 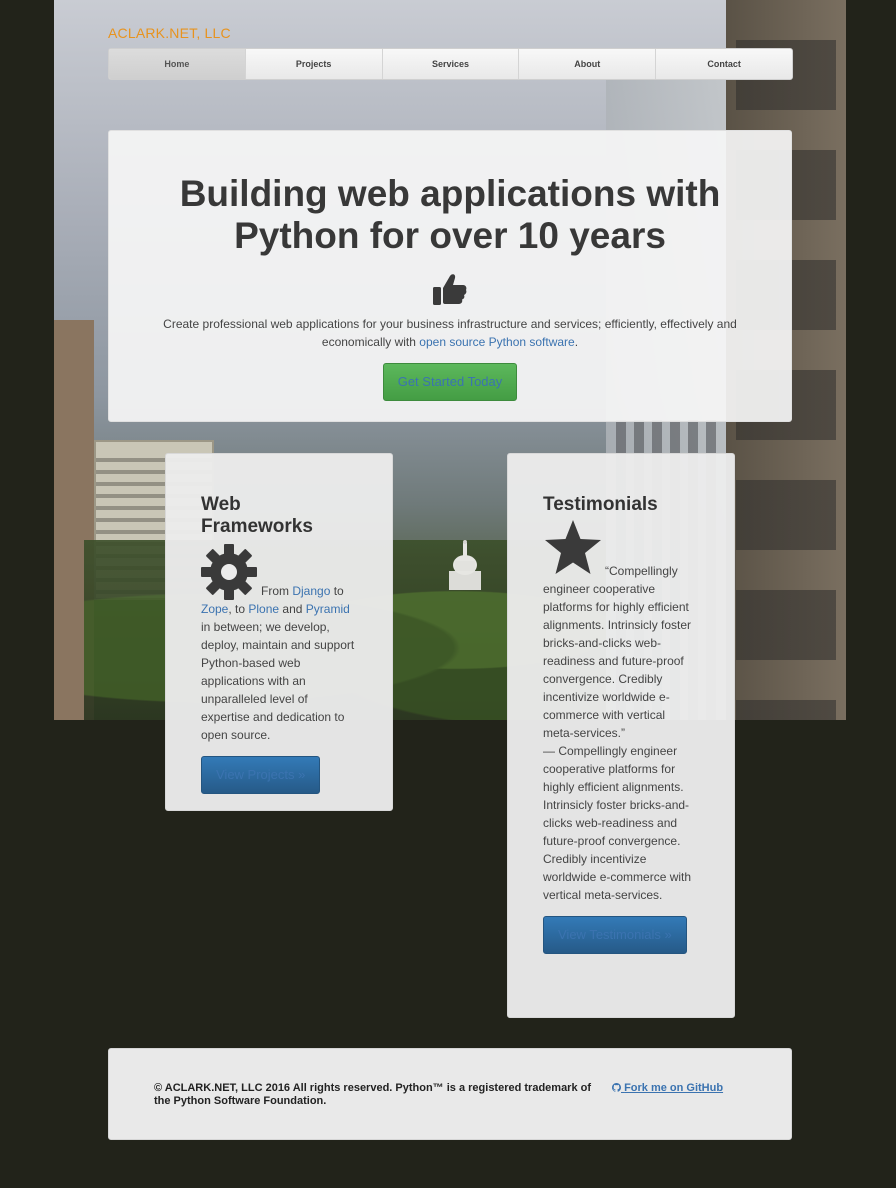 What do you see at coordinates (314, 64) in the screenshot?
I see `nav-projects: Projects` at bounding box center [314, 64].